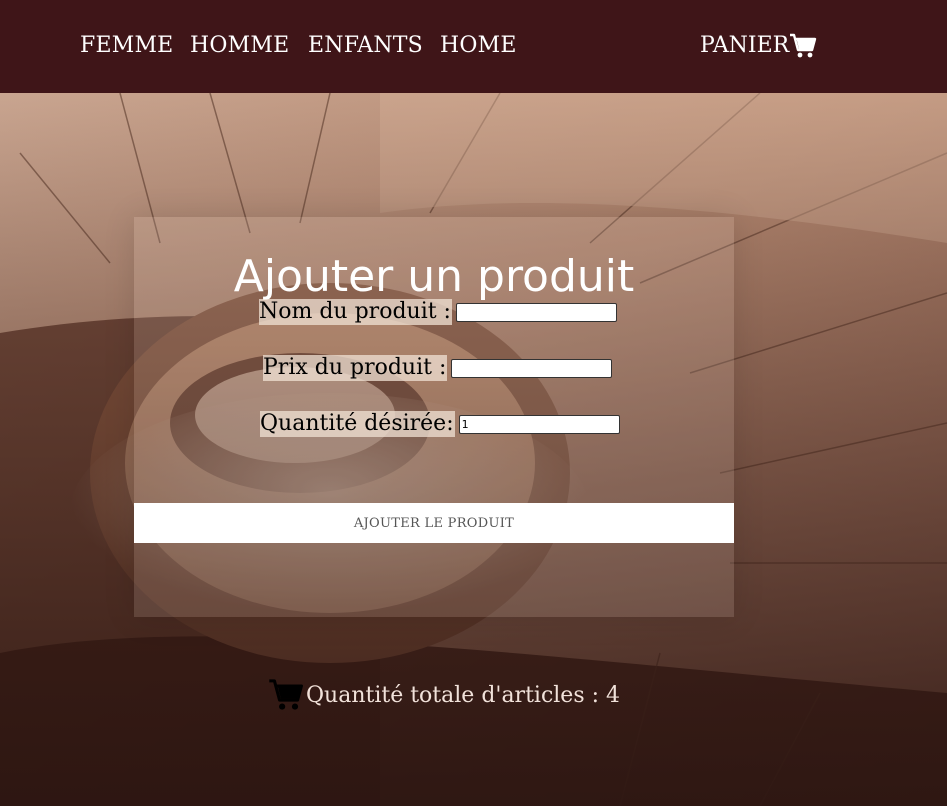  What do you see at coordinates (434, 277) in the screenshot?
I see `page-title: Ajouter un produit` at bounding box center [434, 277].